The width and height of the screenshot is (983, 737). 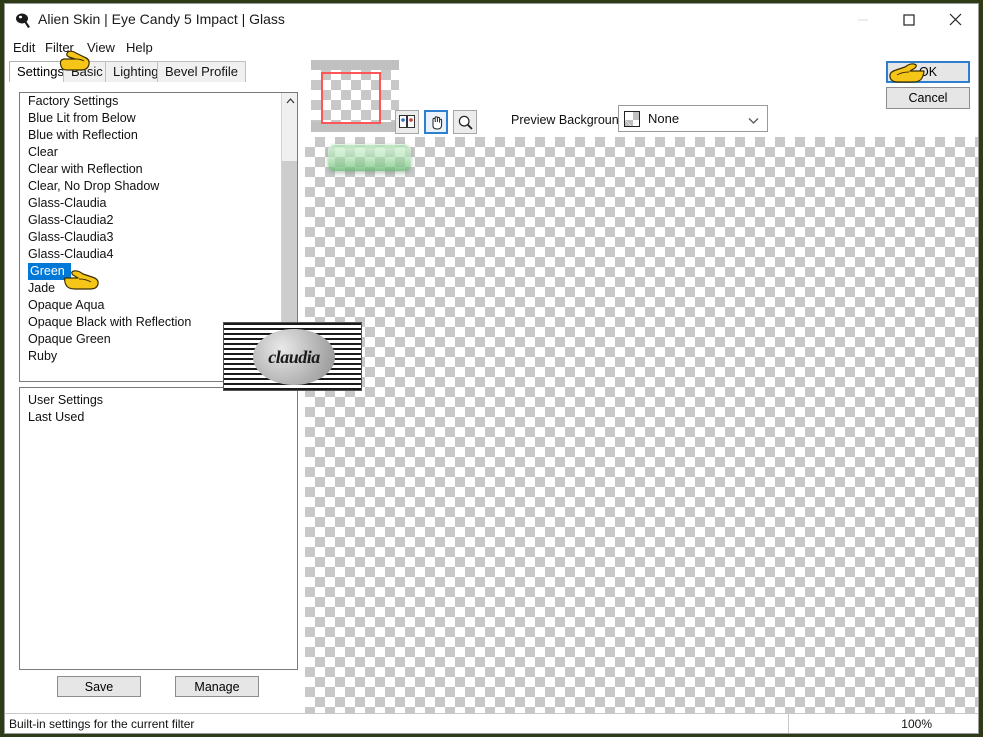 I want to click on list-item: Clear, so click(x=158, y=152).